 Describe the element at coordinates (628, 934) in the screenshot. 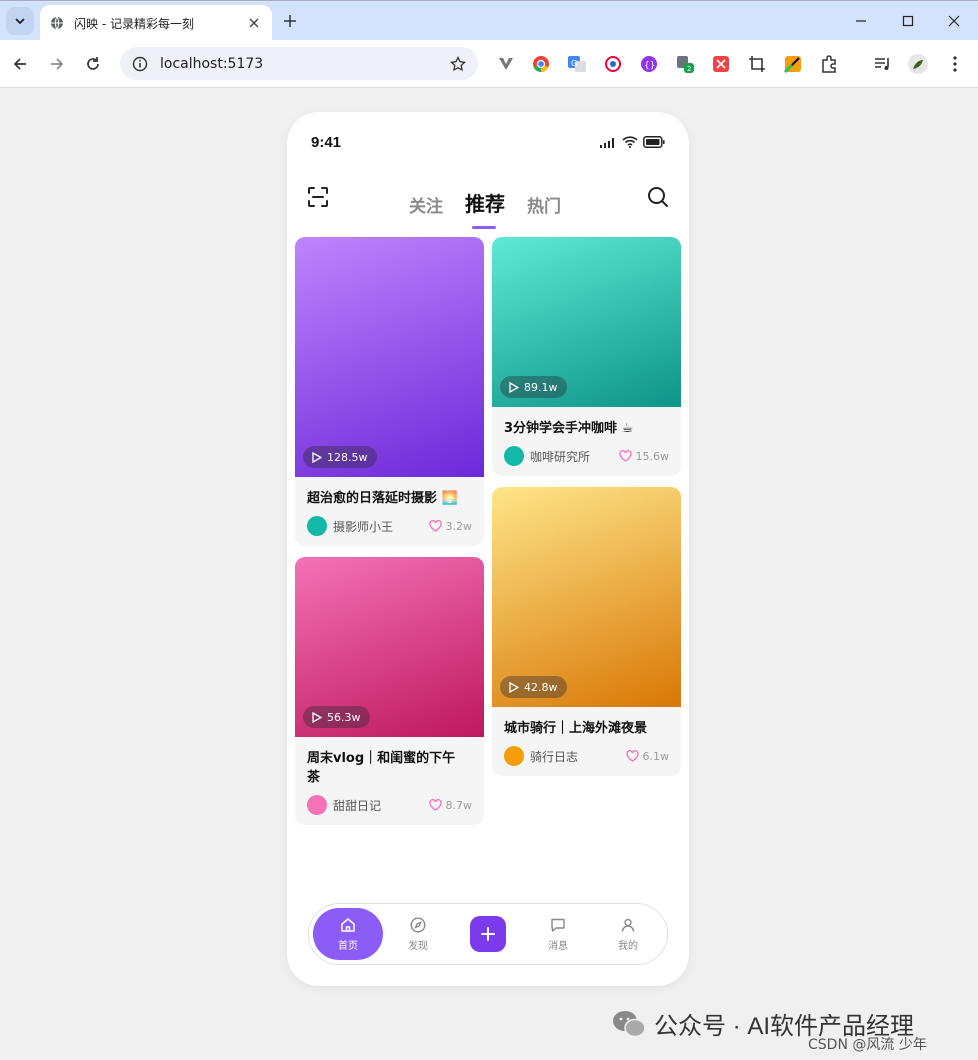

I see `nav-profile: 我的` at that location.